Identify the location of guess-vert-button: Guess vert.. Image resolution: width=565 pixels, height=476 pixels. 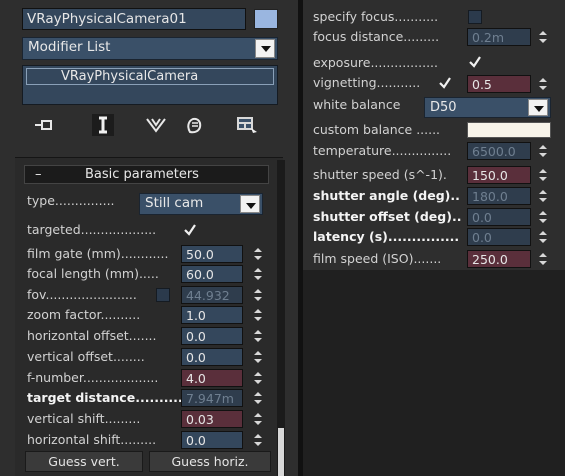
(84, 461).